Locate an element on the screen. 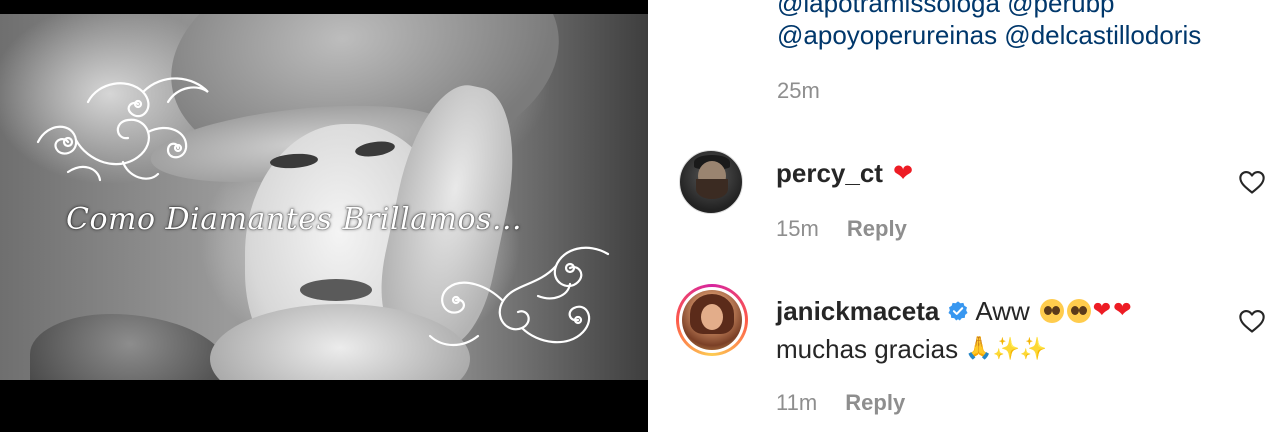 The height and width of the screenshot is (432, 1280). photo-shoulder is located at coordinates (130, 347).